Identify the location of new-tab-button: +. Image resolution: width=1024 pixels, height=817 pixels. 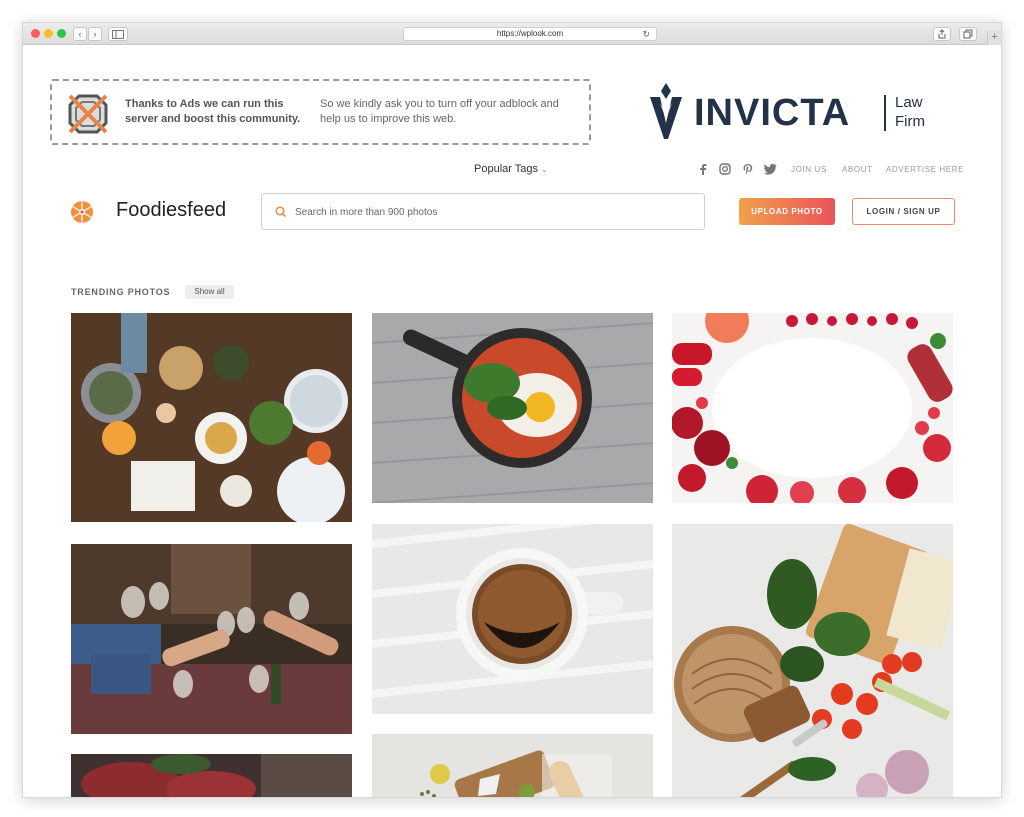
(994, 38).